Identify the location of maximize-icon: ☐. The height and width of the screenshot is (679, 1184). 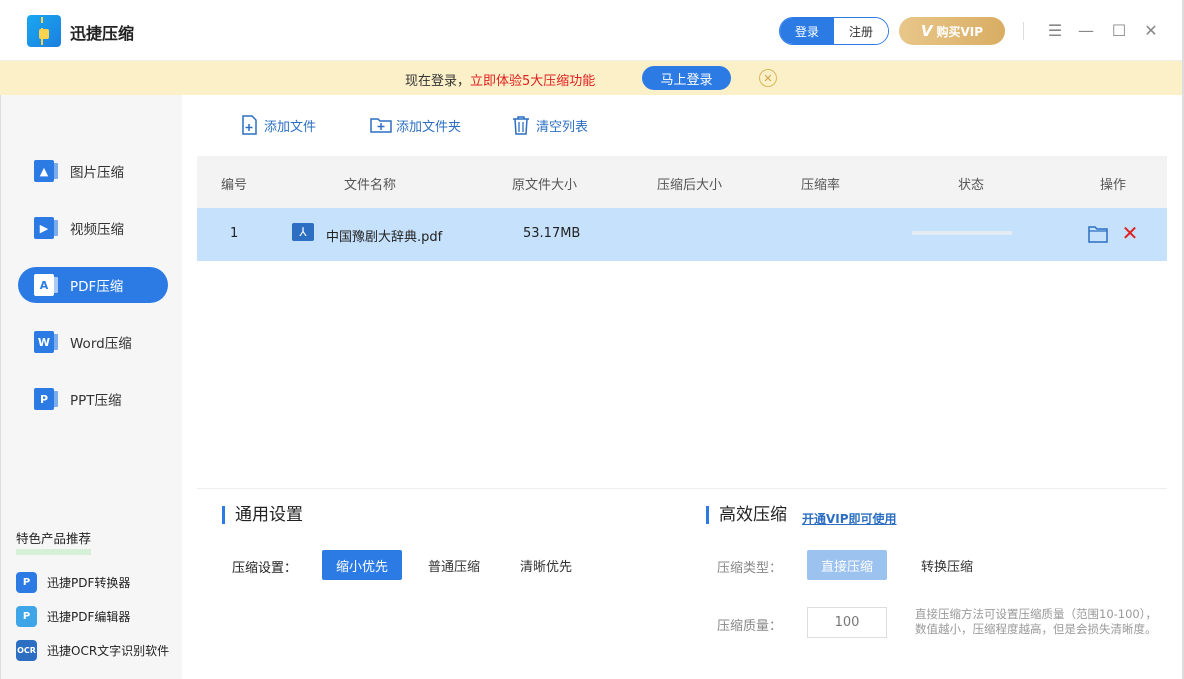
(1119, 30).